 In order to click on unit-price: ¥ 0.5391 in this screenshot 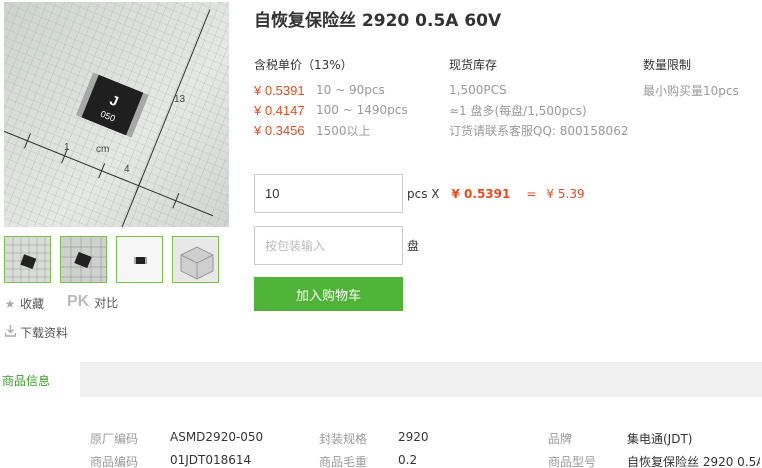, I will do `click(481, 193)`.